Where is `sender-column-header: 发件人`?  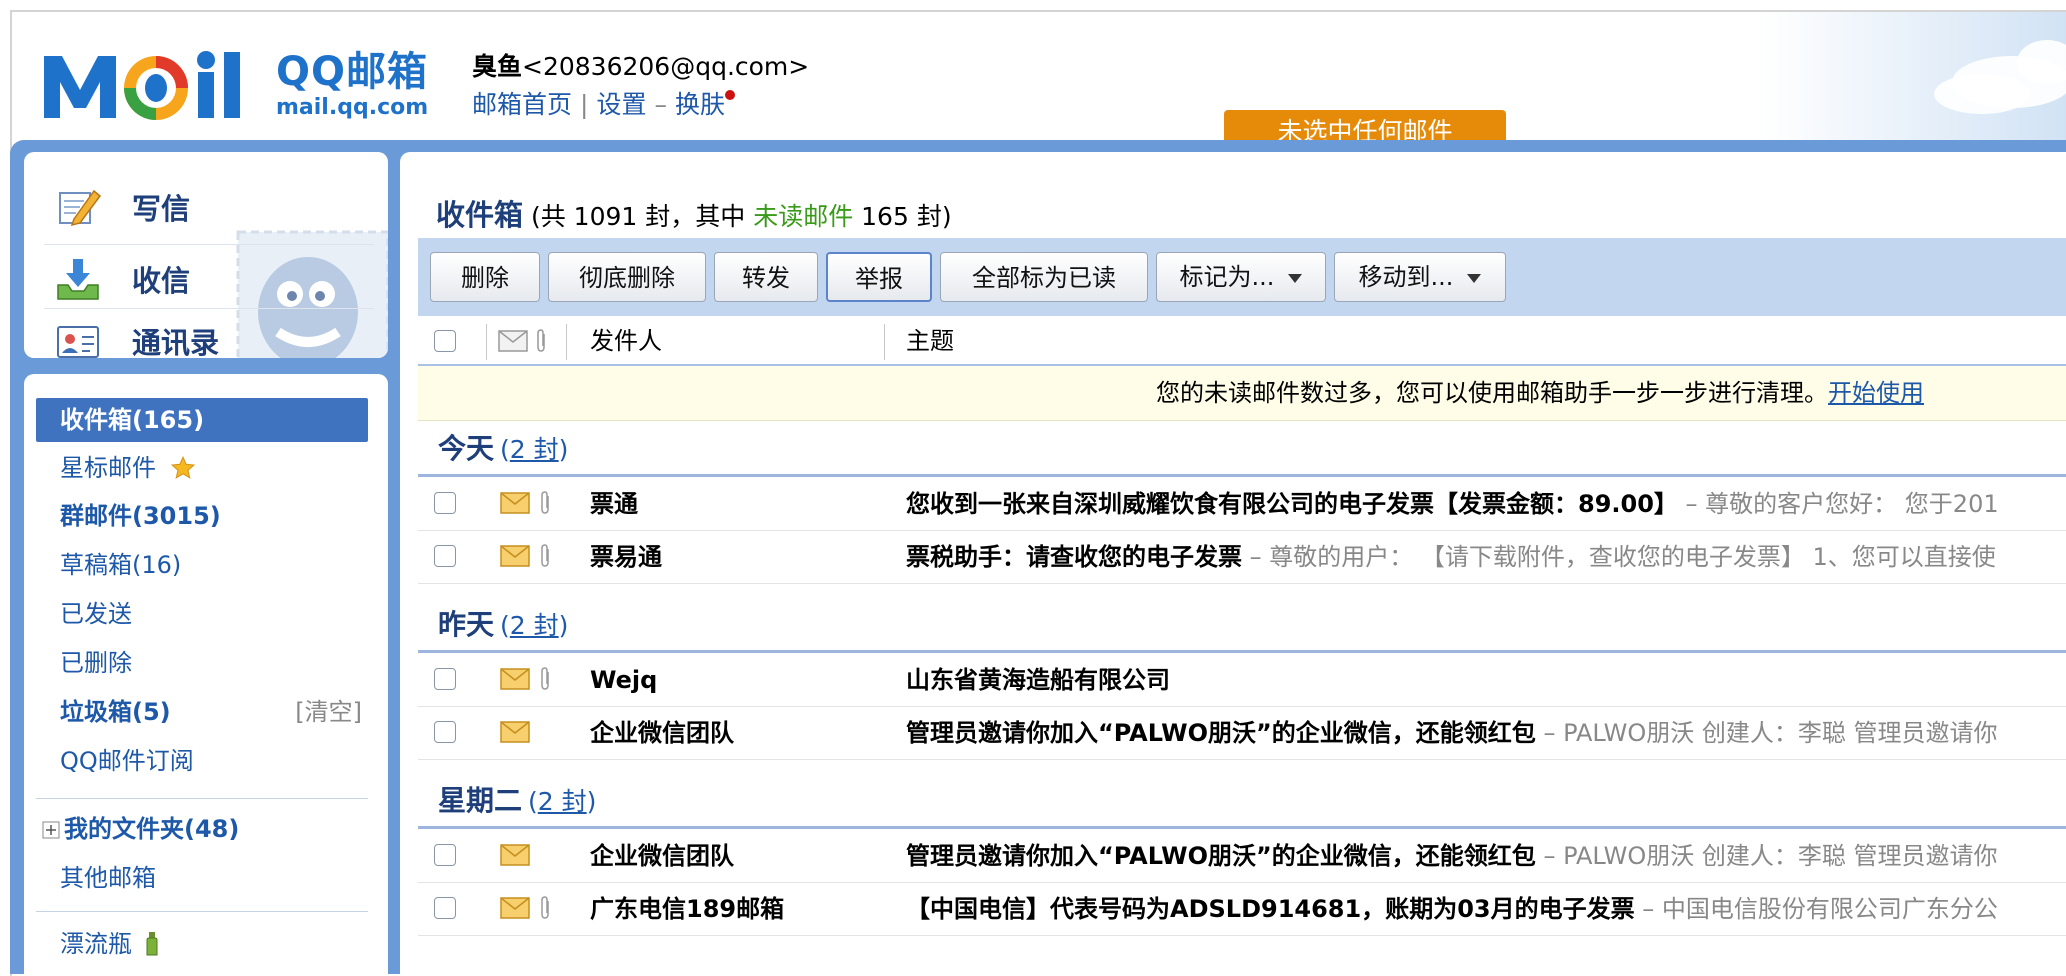
sender-column-header: 发件人 is located at coordinates (626, 341).